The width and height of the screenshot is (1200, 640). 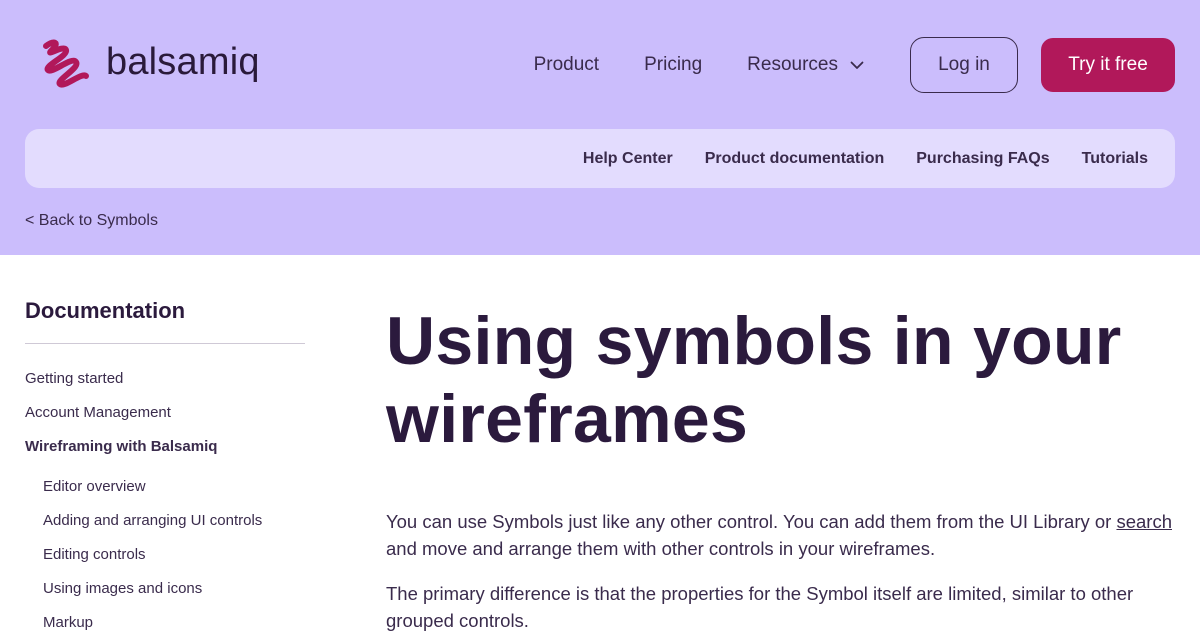 I want to click on subnav-tutorials: Tutorials, so click(x=1115, y=159).